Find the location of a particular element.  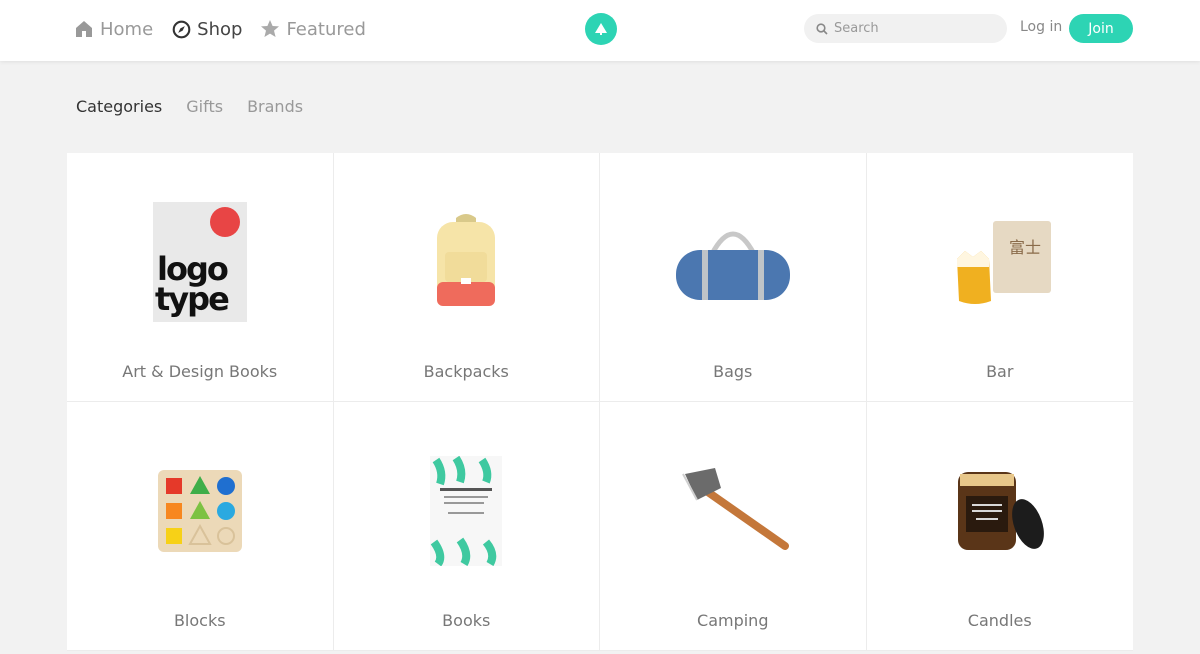

category-image-blocks is located at coordinates (200, 511).